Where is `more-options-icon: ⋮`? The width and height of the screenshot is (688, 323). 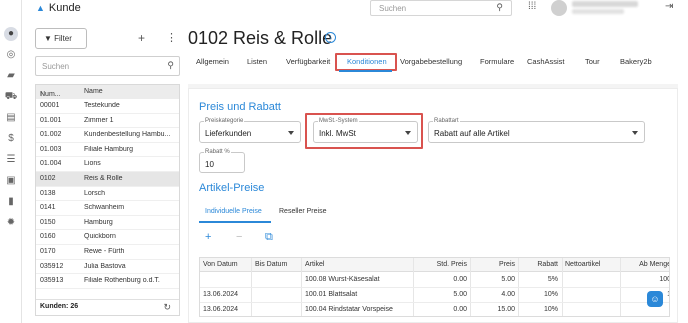 more-options-icon: ⋮ is located at coordinates (171, 37).